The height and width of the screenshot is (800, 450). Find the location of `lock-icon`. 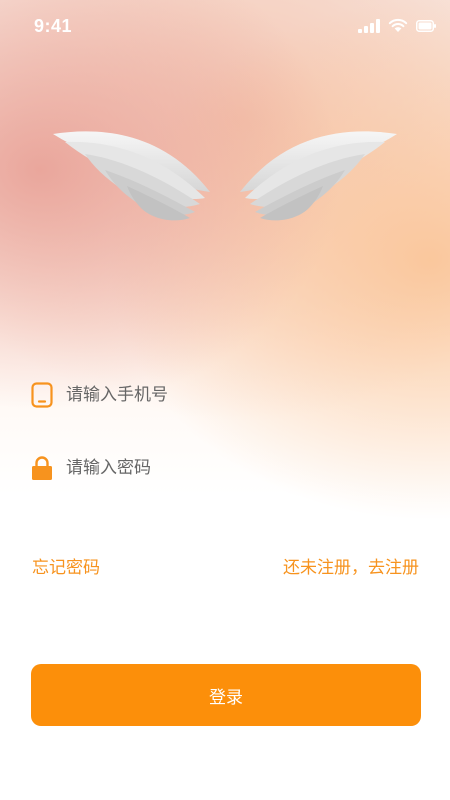

lock-icon is located at coordinates (42, 468).